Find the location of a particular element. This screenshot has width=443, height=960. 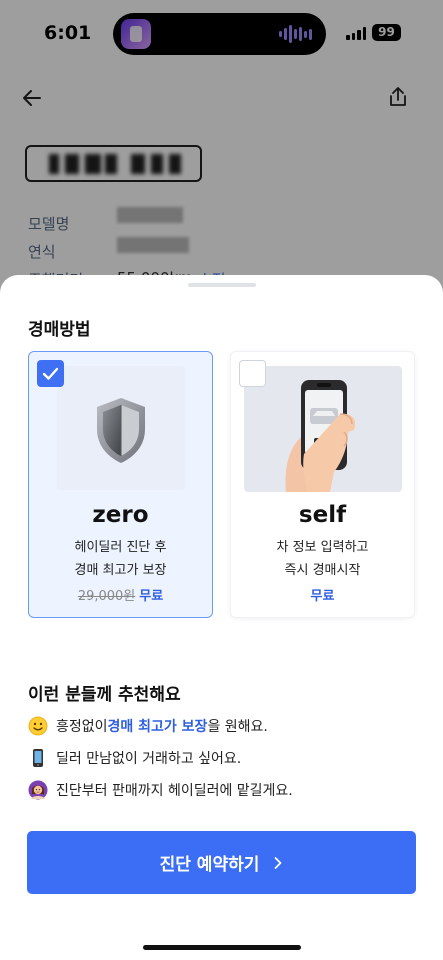

recommend-item: 진단부터 판매까지 헤이딜러에 맡길게요. is located at coordinates (160, 790).